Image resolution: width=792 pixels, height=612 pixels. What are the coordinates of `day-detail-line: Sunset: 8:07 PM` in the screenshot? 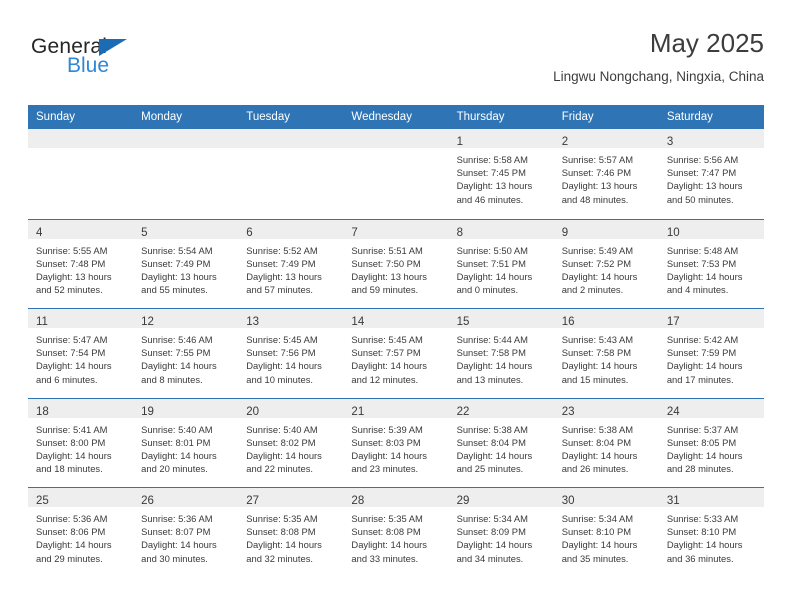 It's located at (176, 532).